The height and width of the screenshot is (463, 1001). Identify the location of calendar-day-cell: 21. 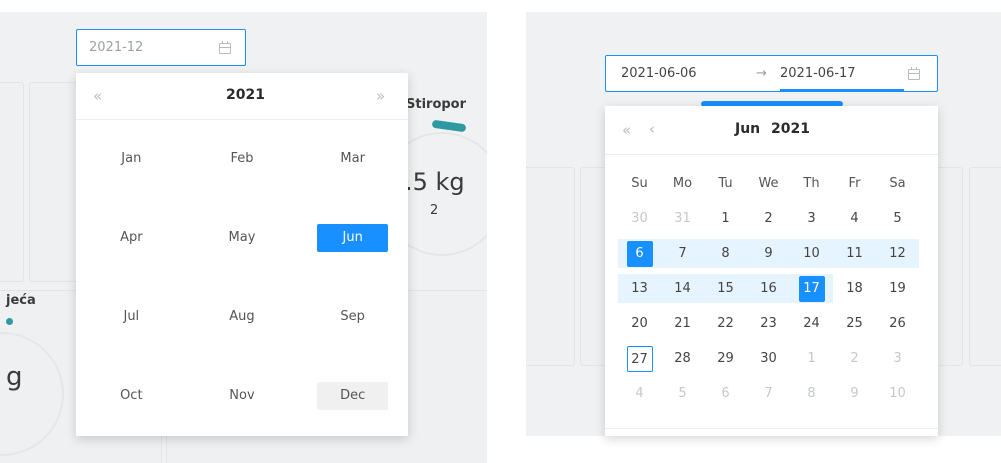
(682, 323).